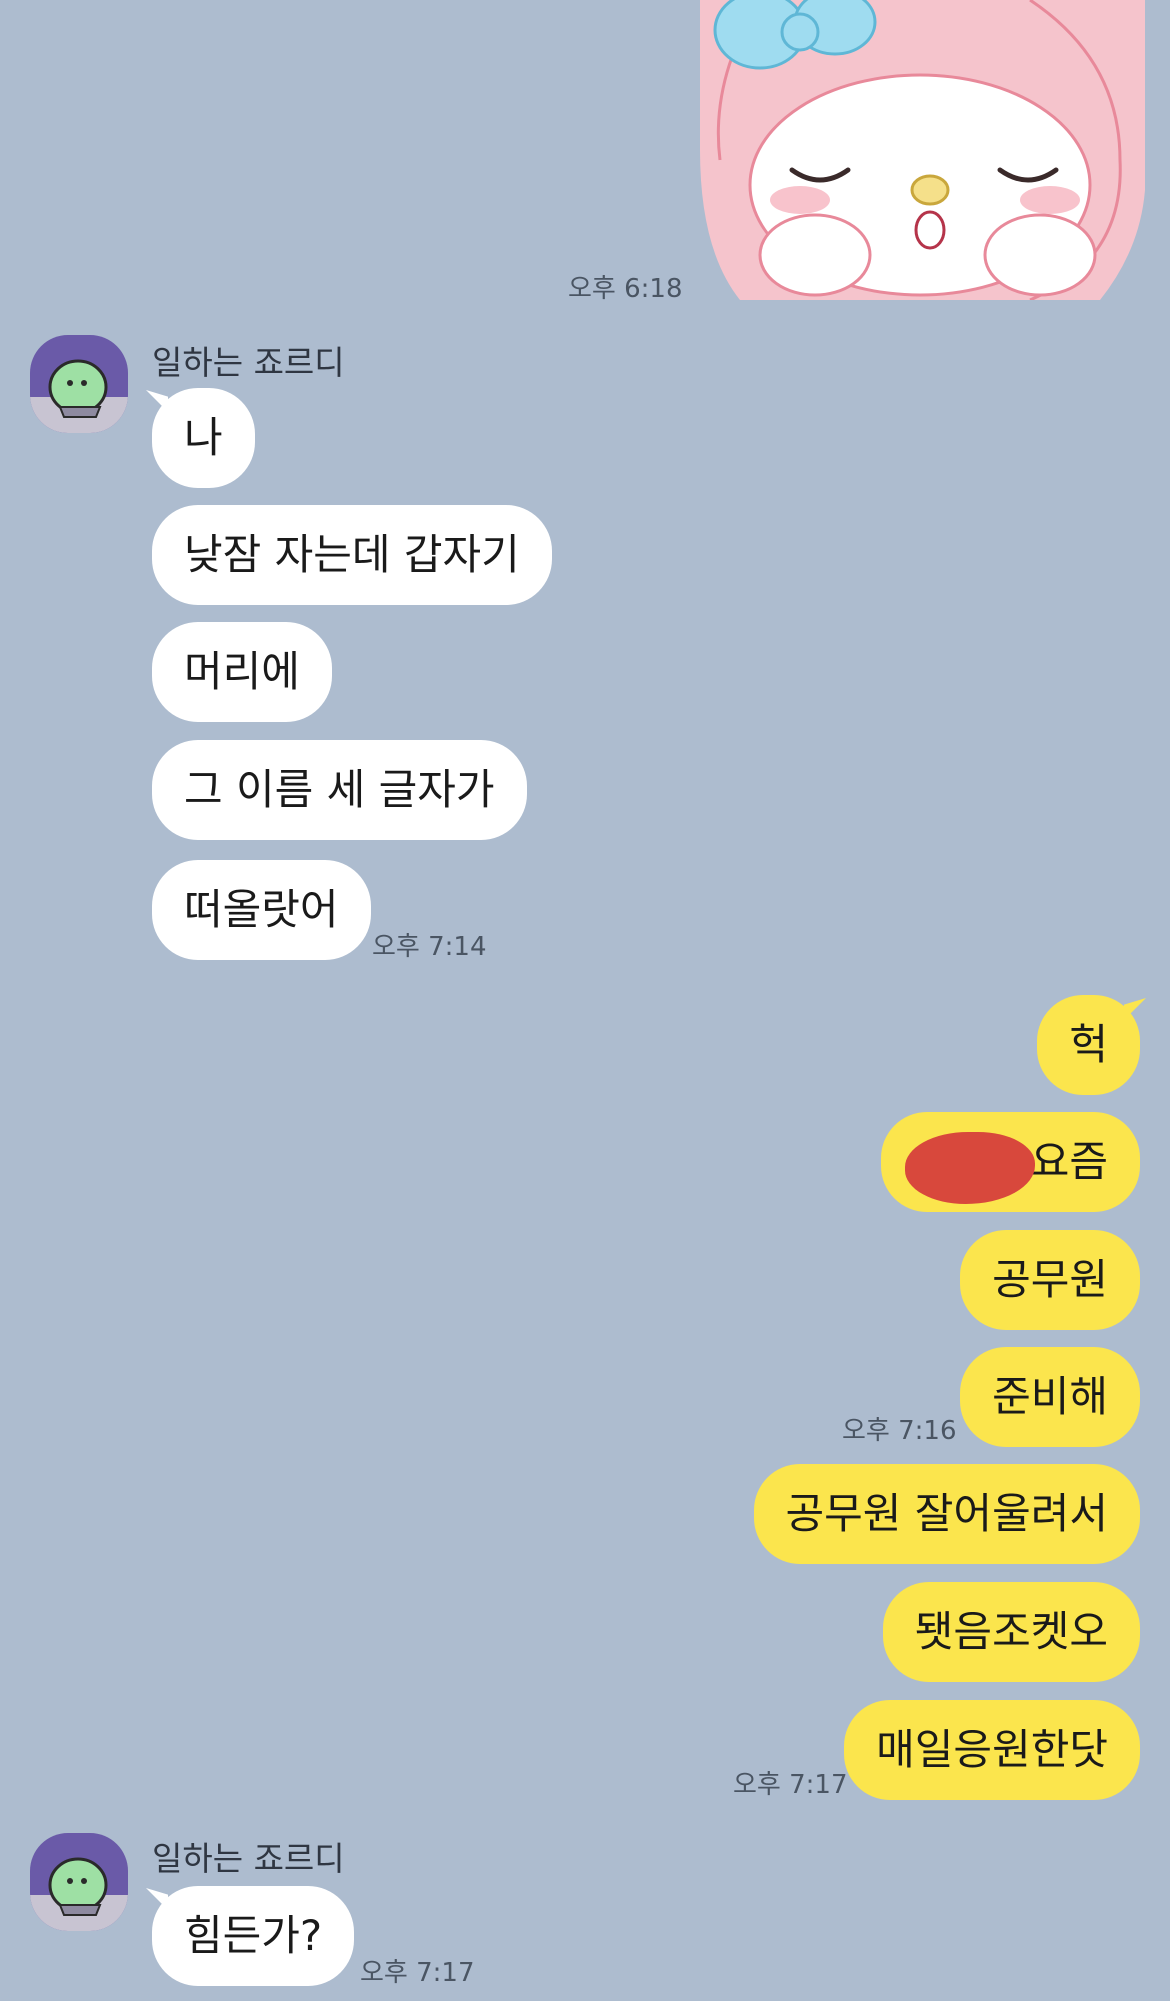  Describe the element at coordinates (992, 1750) in the screenshot. I see `message-bubble: 매일응원한닷` at that location.